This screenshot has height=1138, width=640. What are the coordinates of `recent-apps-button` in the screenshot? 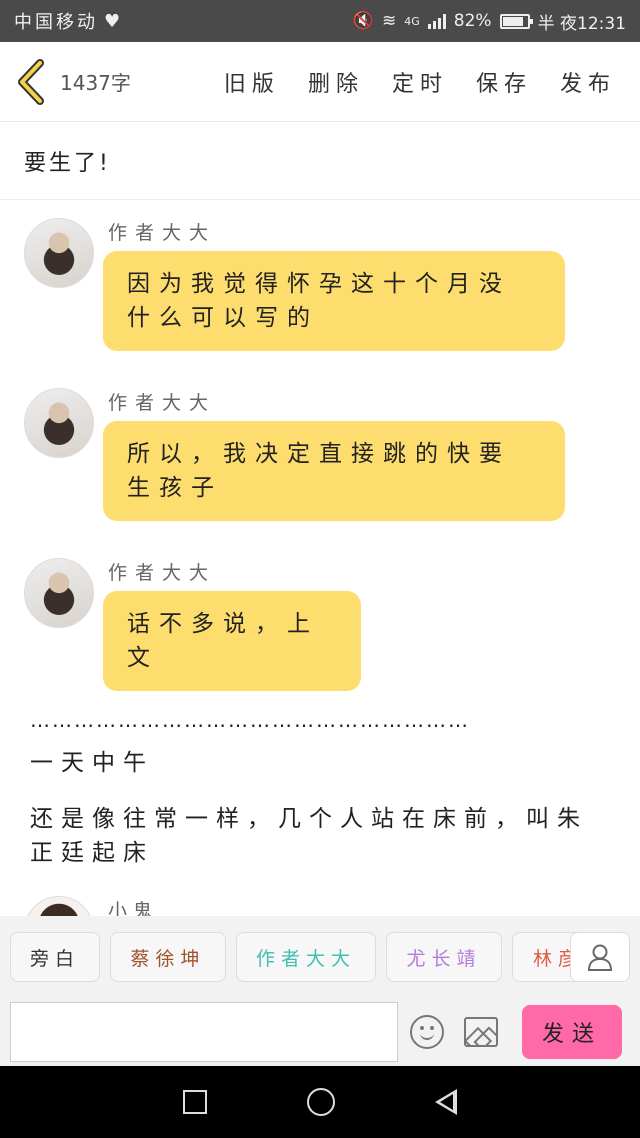 It's located at (195, 1102).